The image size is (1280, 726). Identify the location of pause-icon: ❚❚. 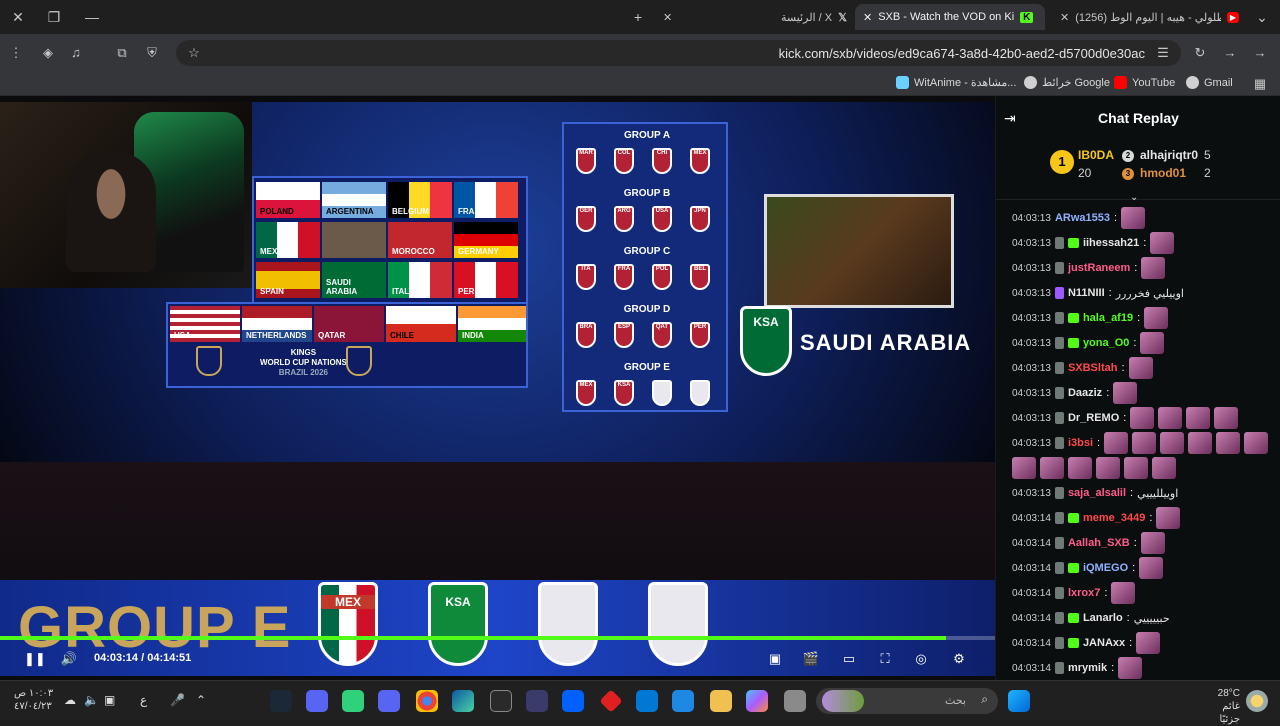
(35, 659).